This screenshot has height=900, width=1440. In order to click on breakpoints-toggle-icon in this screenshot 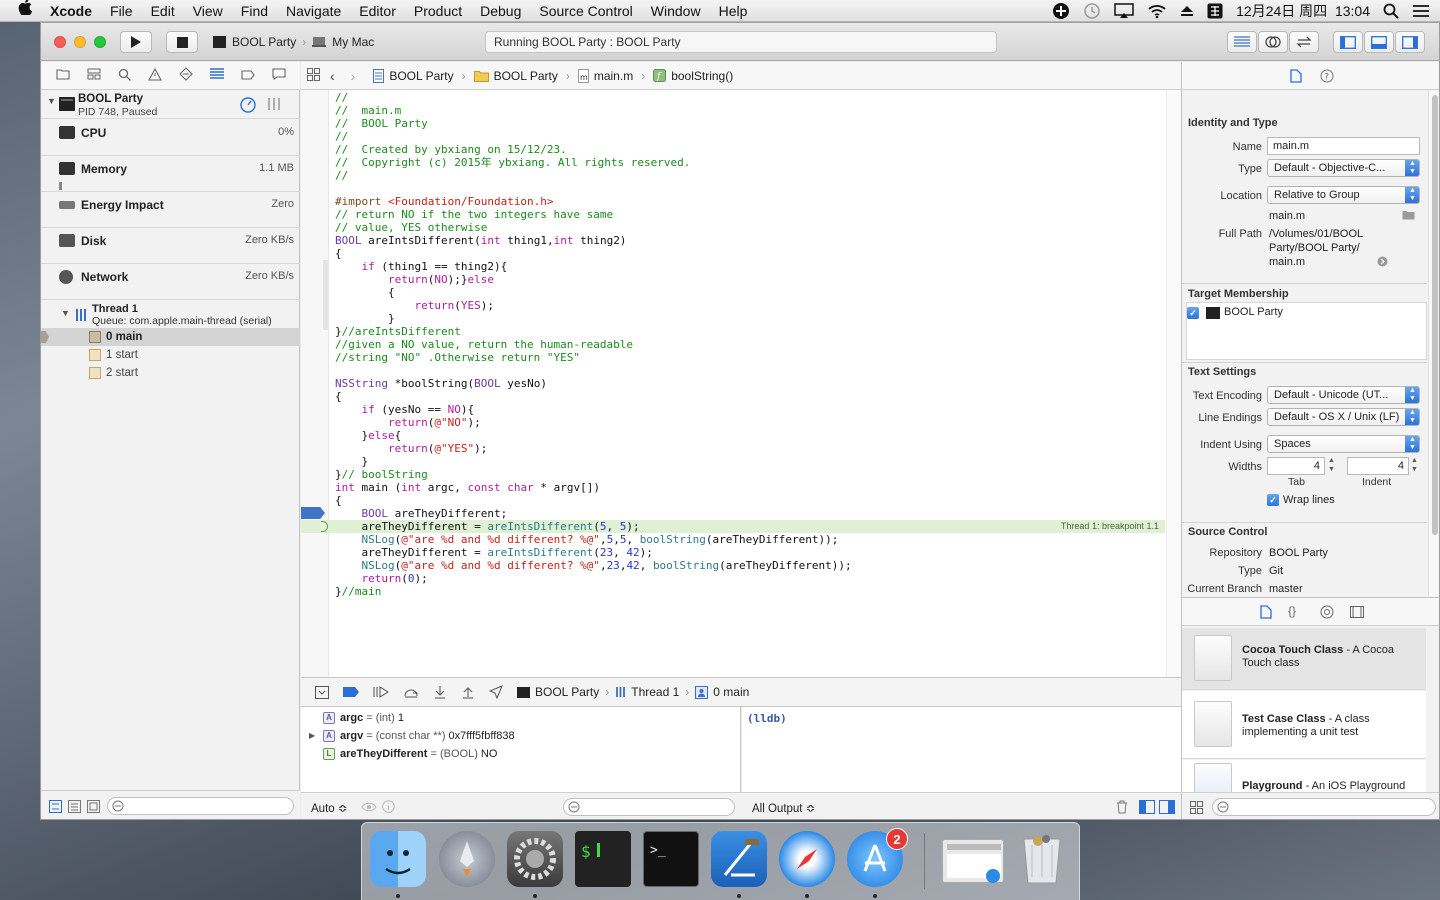, I will do `click(351, 692)`.